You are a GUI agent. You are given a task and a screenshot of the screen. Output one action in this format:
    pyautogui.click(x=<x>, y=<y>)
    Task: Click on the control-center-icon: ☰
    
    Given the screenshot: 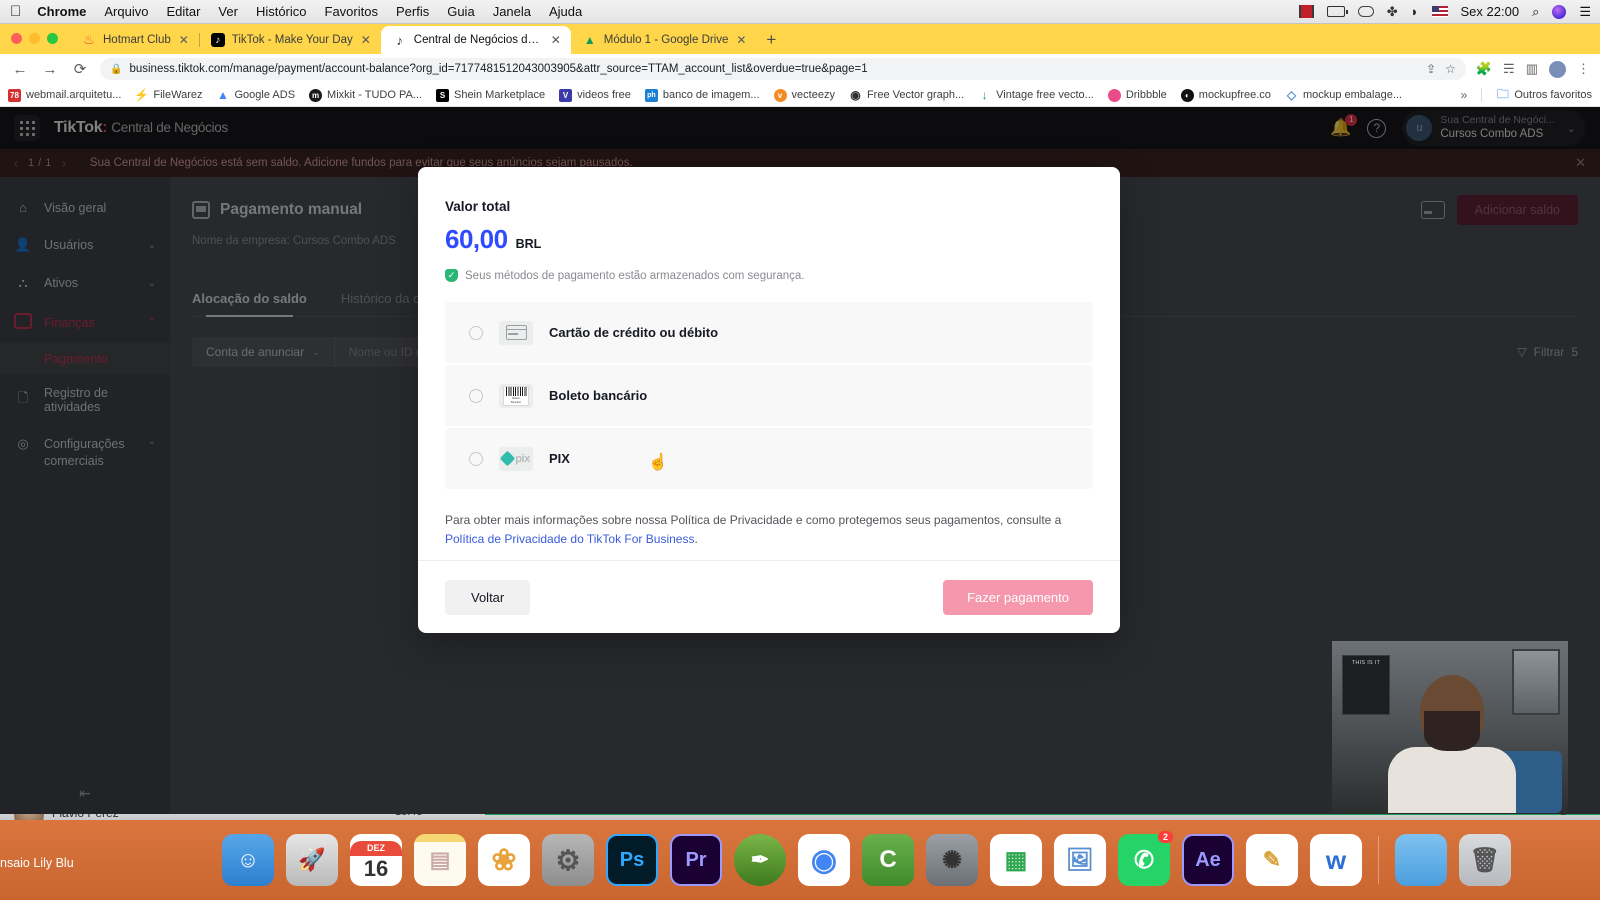 What is the action you would take?
    pyautogui.click(x=1585, y=12)
    